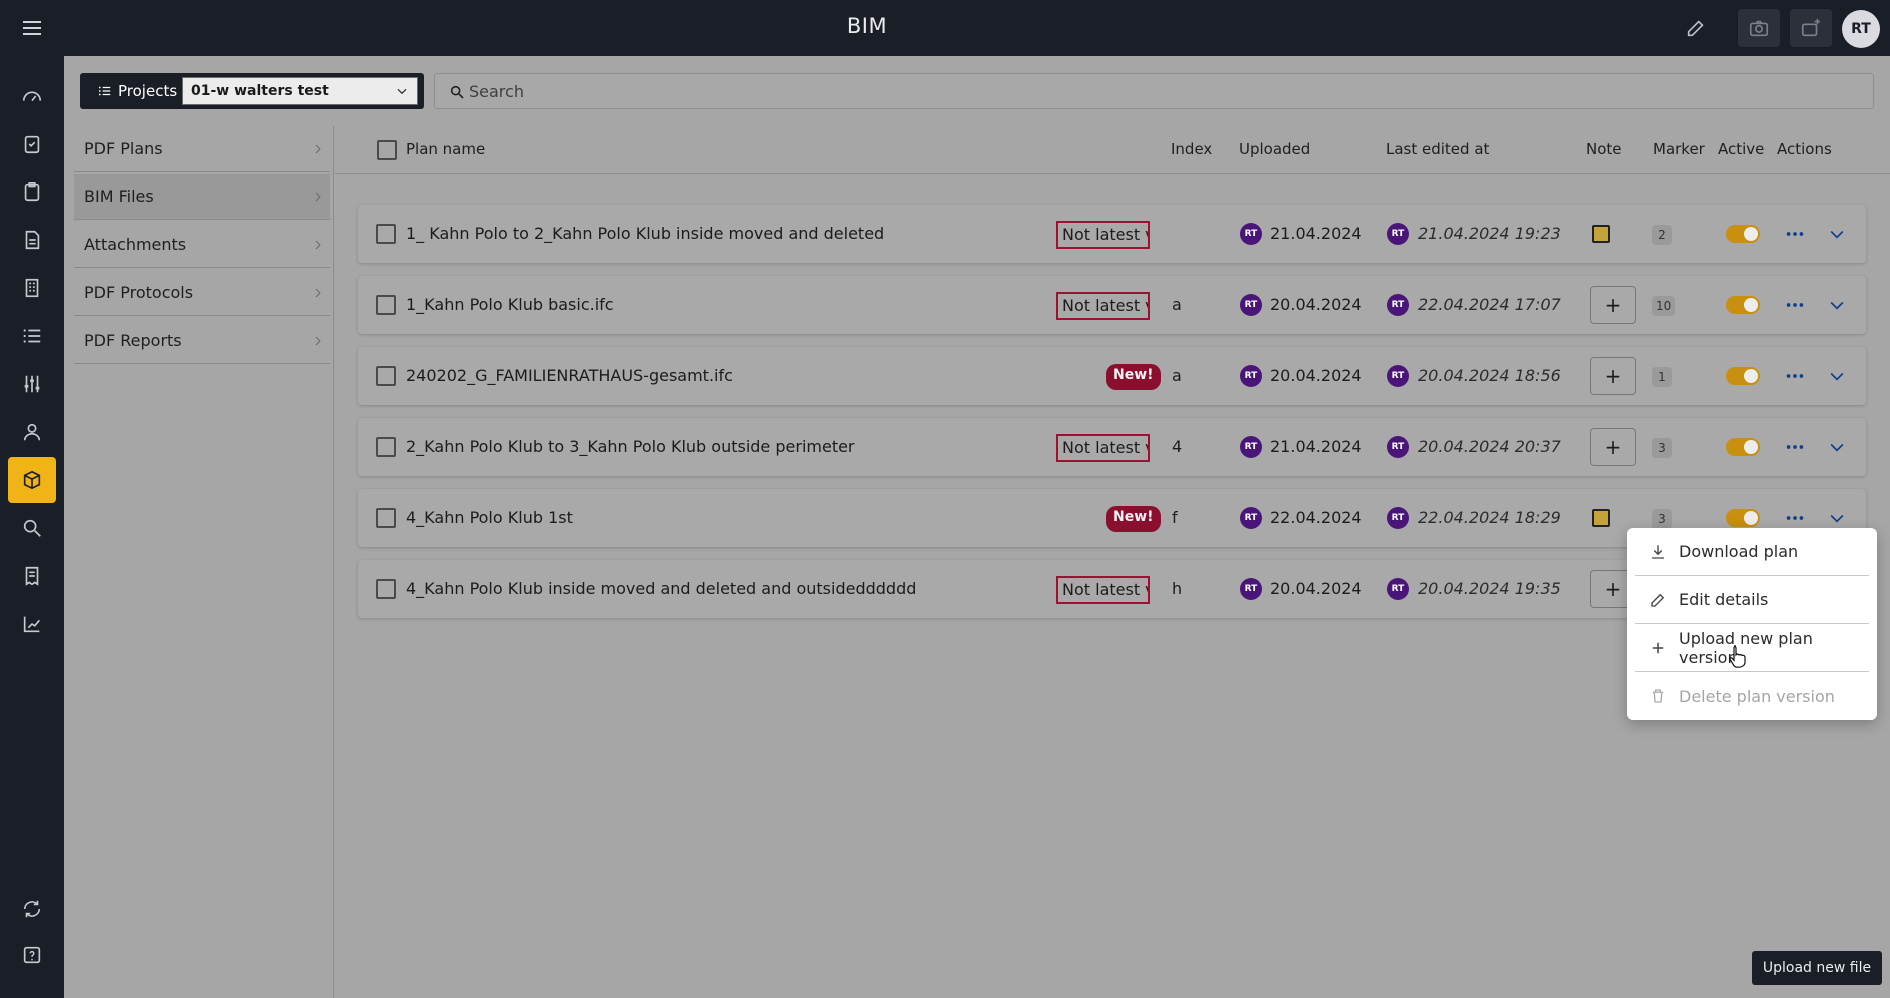 The height and width of the screenshot is (998, 1890). Describe the element at coordinates (445, 149) in the screenshot. I see `header-plan-name: Plan name` at that location.